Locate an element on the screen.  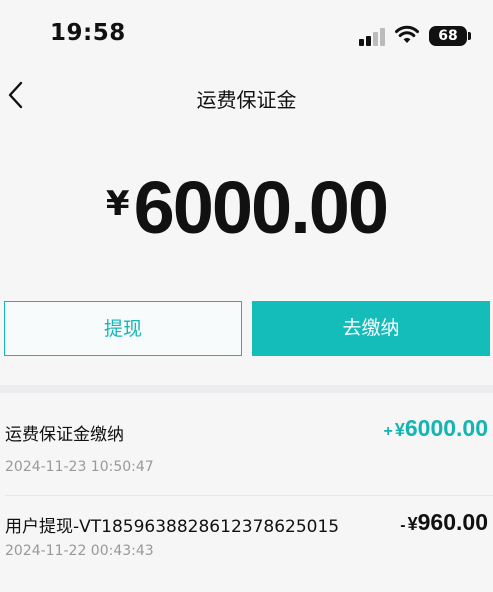
amount-sign: - is located at coordinates (403, 525).